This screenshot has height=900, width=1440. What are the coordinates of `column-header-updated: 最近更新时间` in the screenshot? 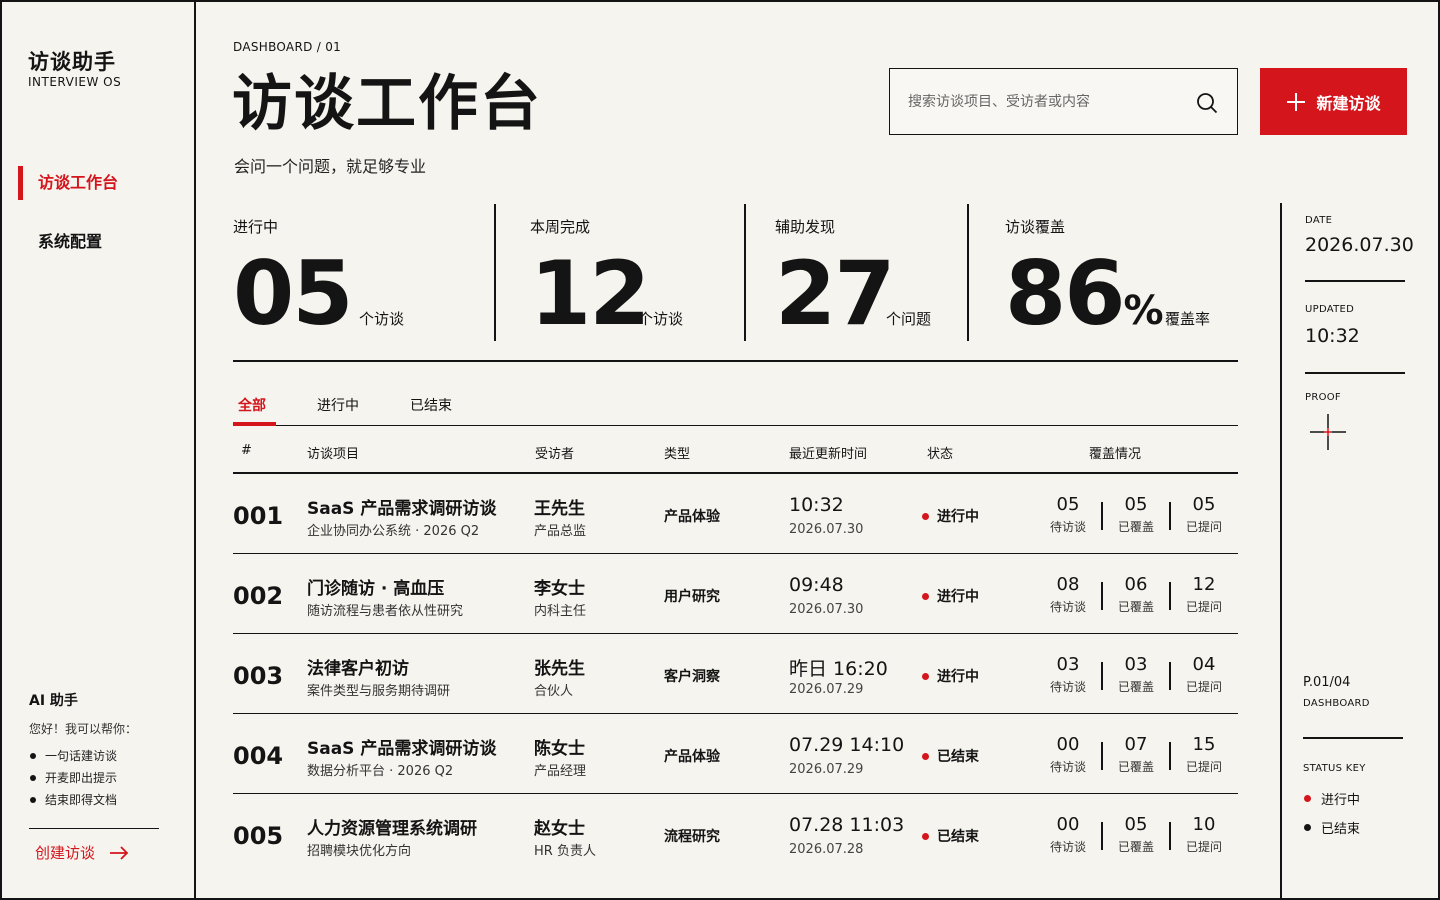 It's located at (828, 452).